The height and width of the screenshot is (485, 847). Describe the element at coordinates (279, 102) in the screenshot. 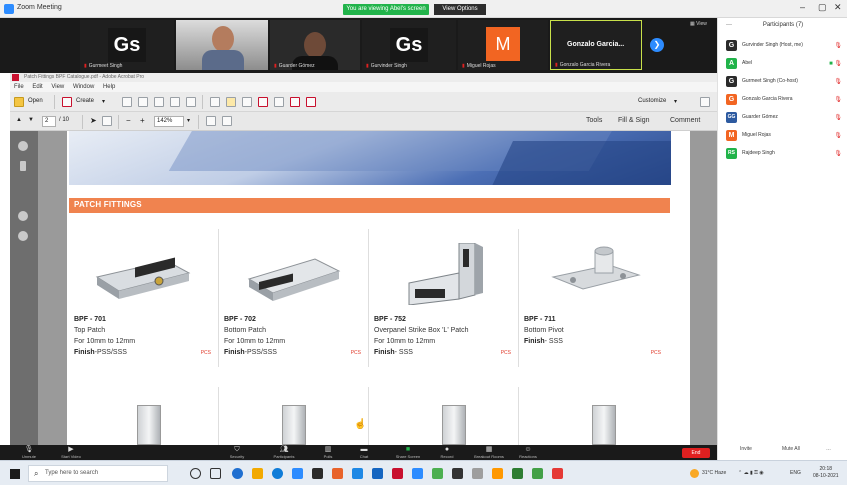

I see `page-icon` at that location.